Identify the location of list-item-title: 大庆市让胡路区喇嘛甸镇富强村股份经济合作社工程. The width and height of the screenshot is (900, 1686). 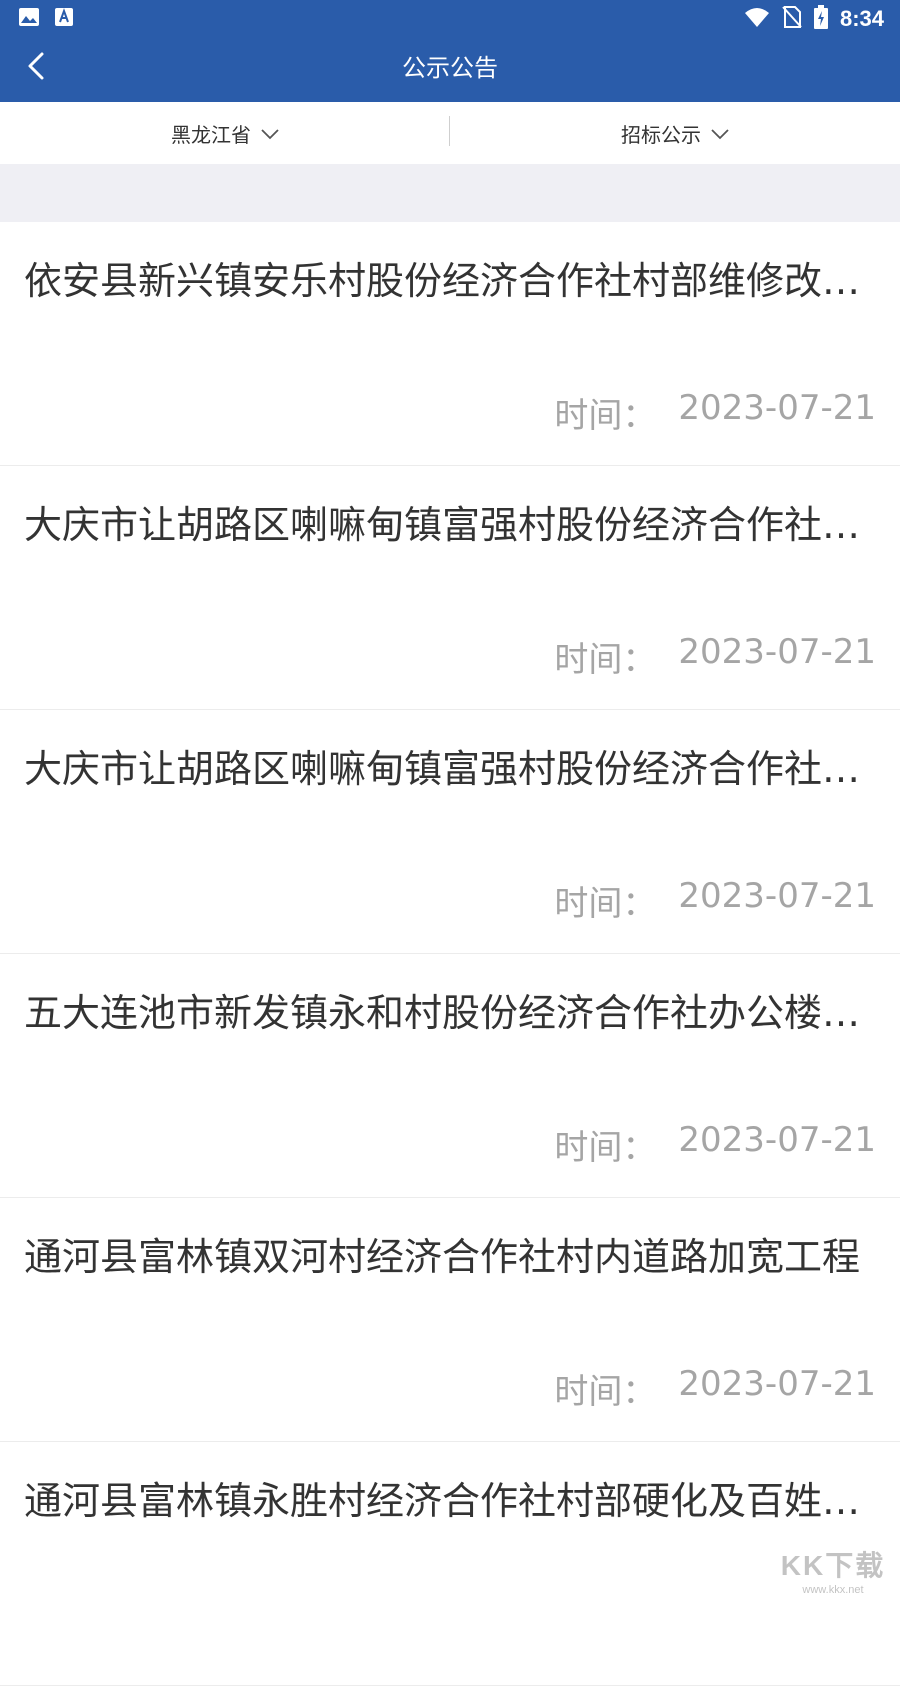
(450, 769).